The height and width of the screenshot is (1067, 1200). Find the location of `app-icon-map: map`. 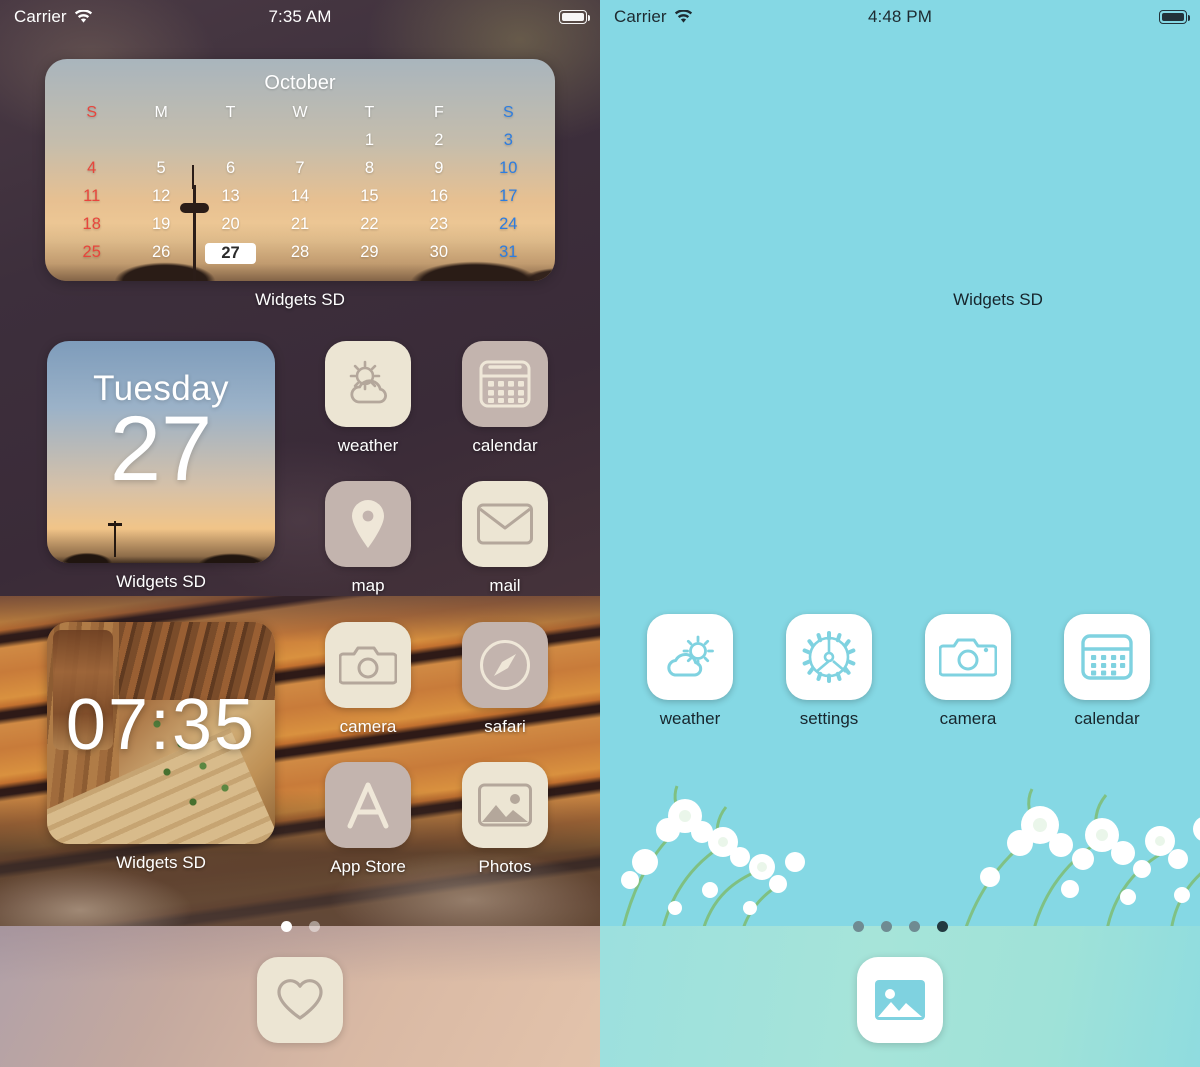

app-icon-map: map is located at coordinates (368, 538).